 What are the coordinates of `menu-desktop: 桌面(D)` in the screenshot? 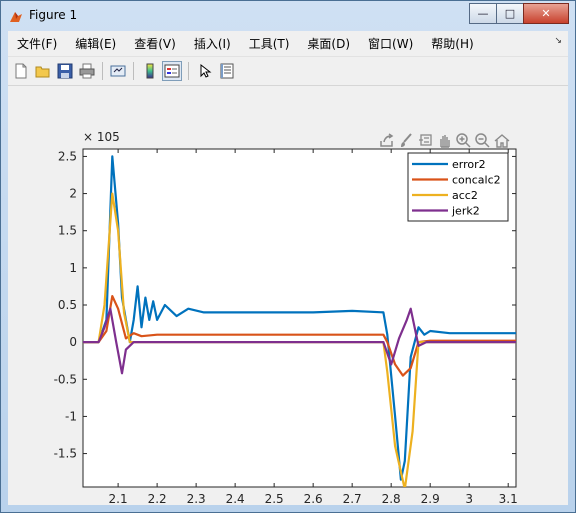 It's located at (328, 43).